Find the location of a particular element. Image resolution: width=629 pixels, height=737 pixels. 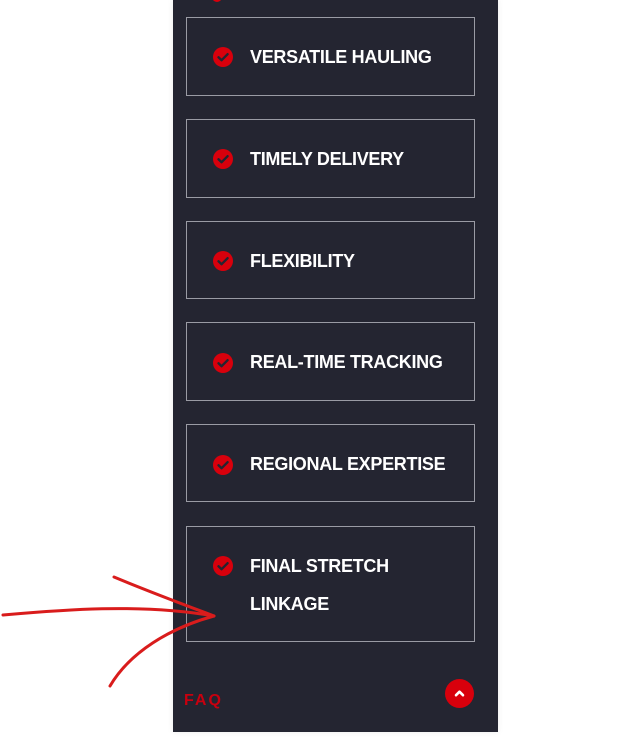

feature-label: REGIONAL EXPERTISE is located at coordinates (348, 464).